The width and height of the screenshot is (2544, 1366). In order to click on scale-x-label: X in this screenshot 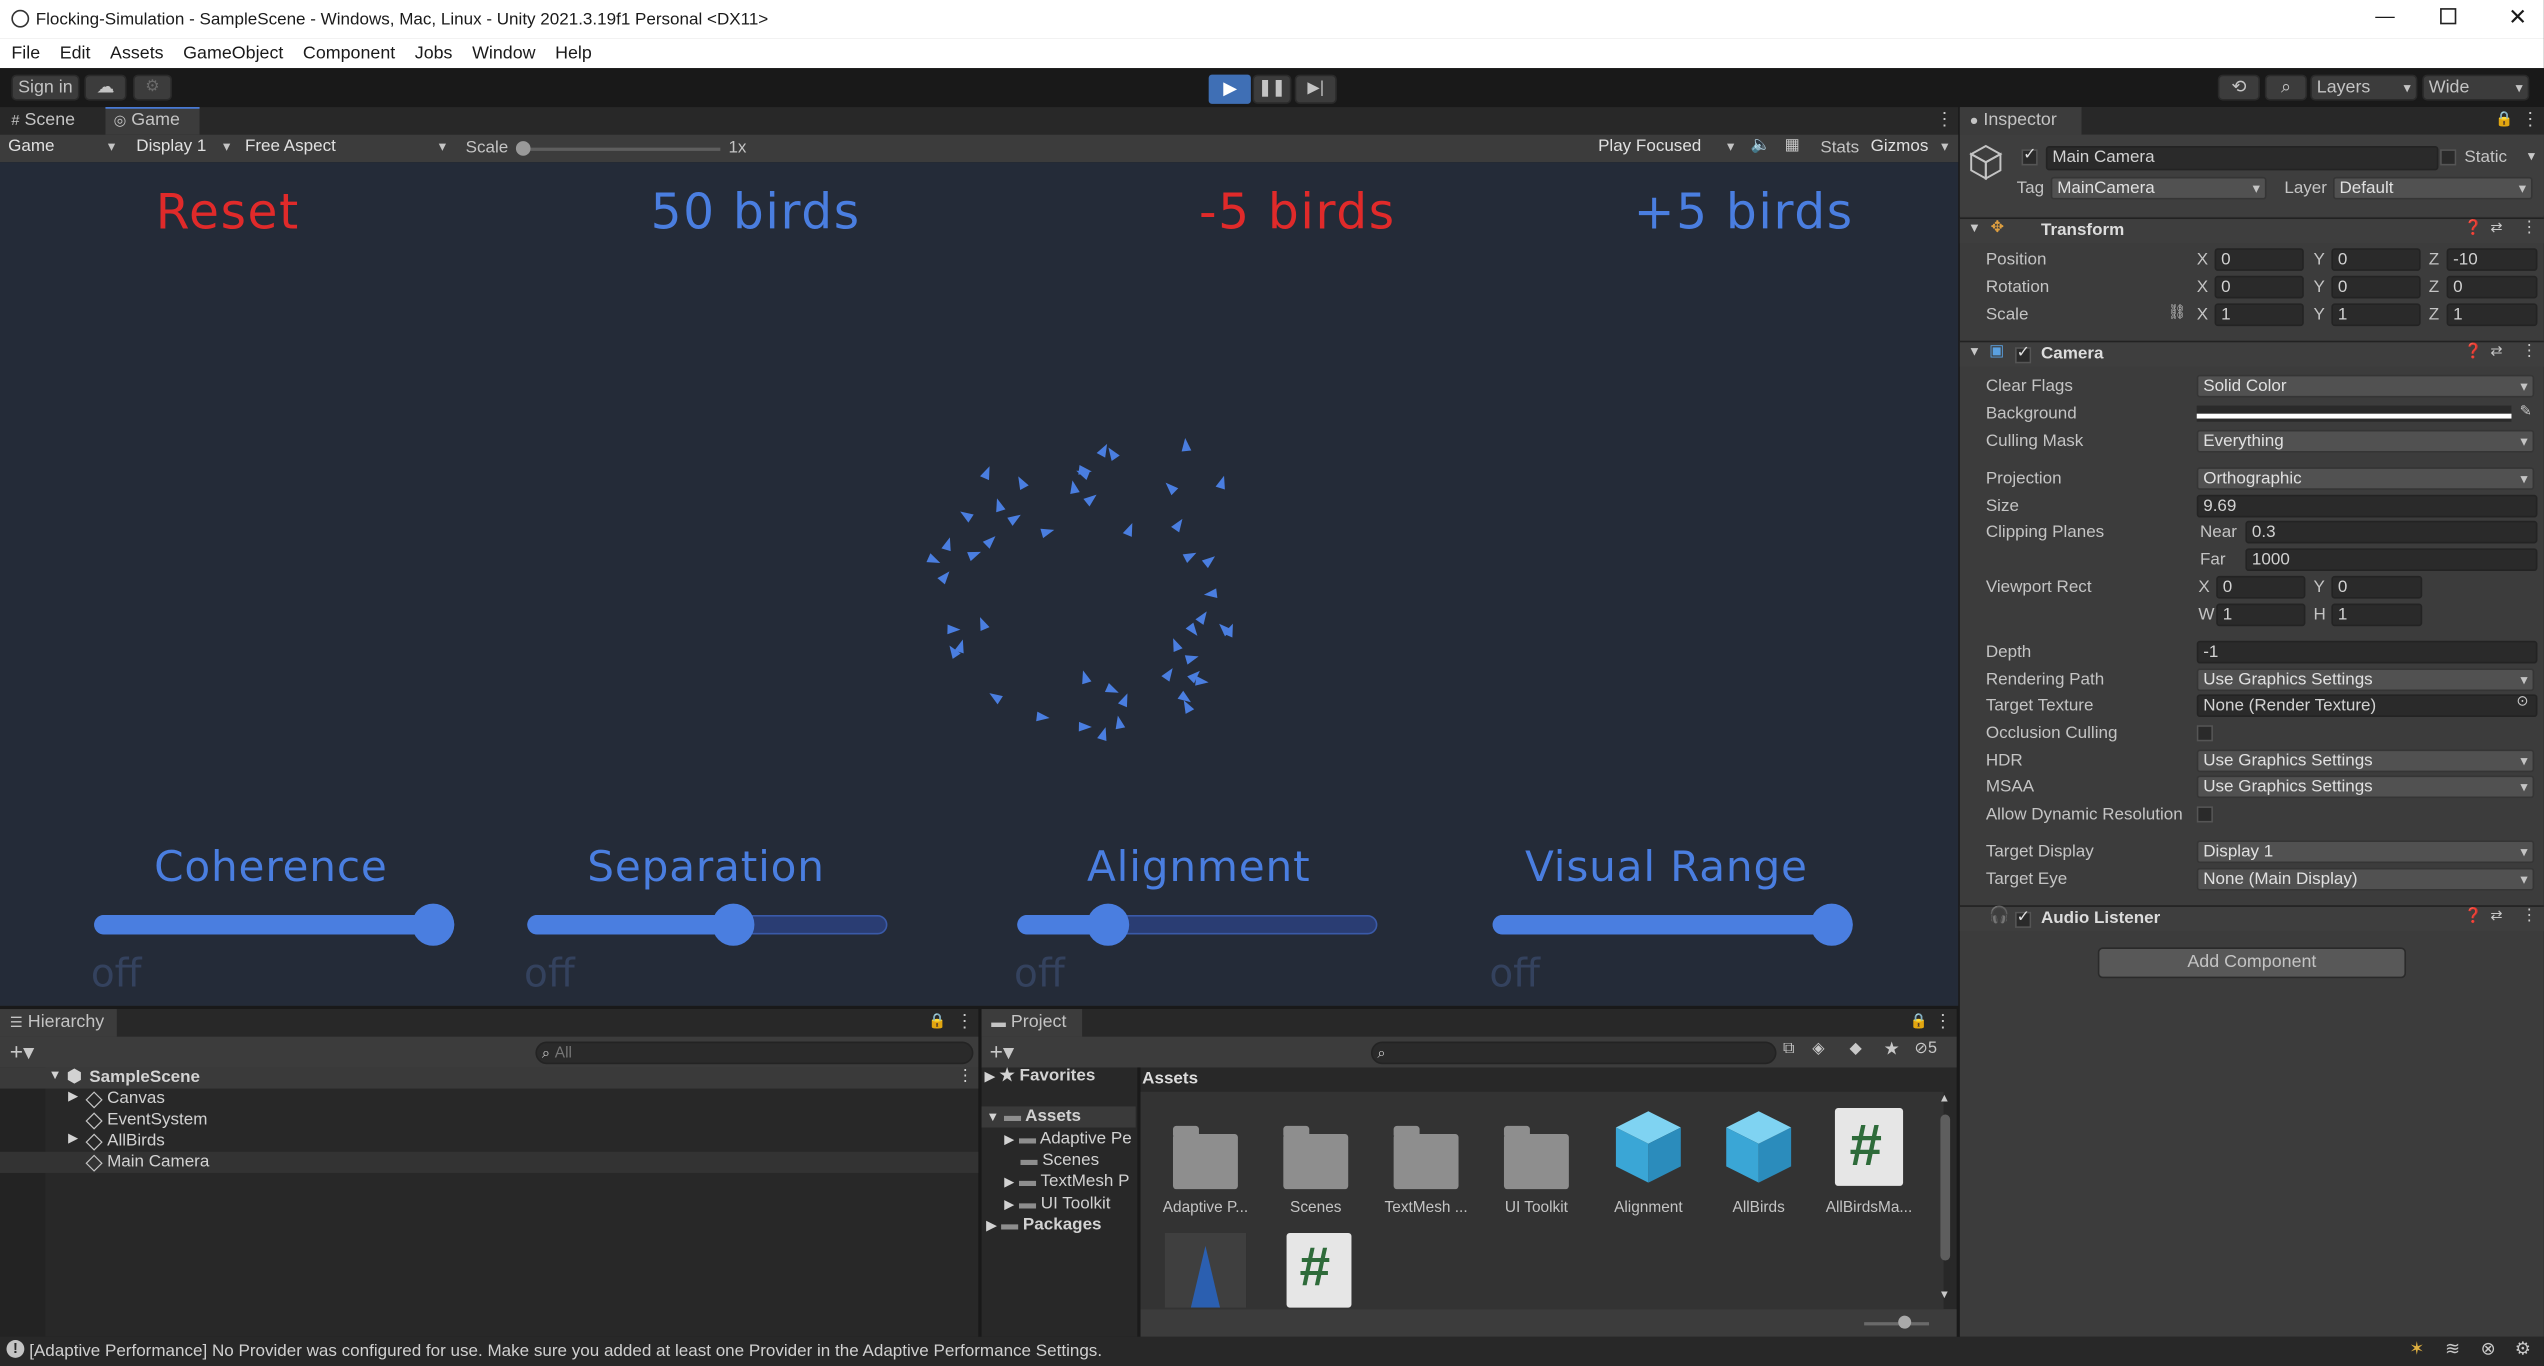, I will do `click(2202, 314)`.